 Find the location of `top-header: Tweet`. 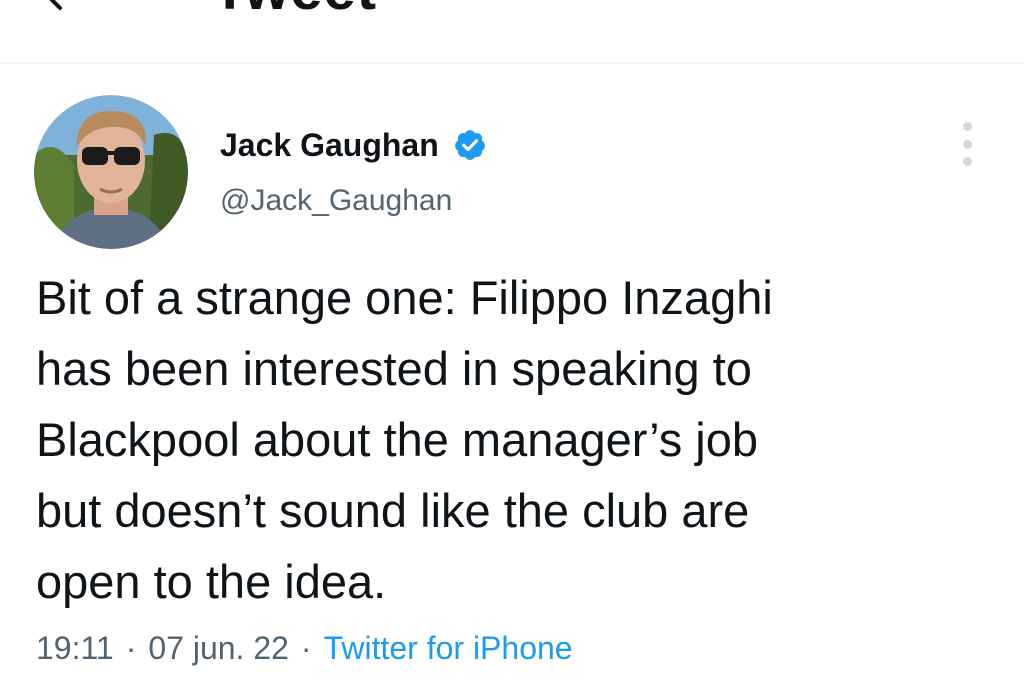

top-header: Tweet is located at coordinates (512, 32).